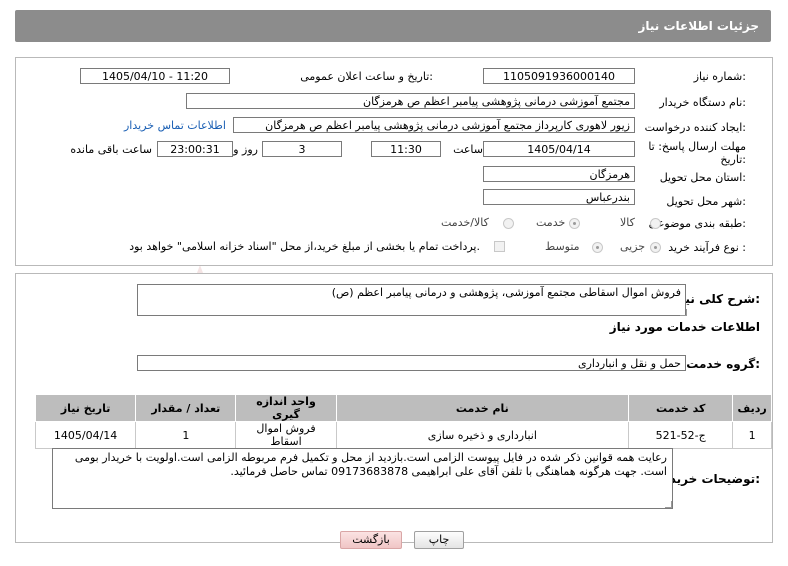 The height and width of the screenshot is (566, 788). Describe the element at coordinates (286, 408) in the screenshot. I see `column-header-unit: واحد اندازه گیری` at that location.